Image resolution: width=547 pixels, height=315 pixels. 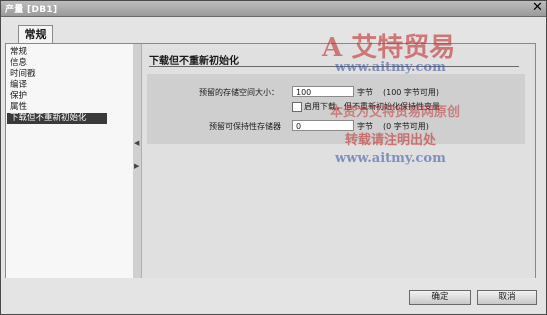 I want to click on button-bar: 确定 取消, so click(x=273, y=296).